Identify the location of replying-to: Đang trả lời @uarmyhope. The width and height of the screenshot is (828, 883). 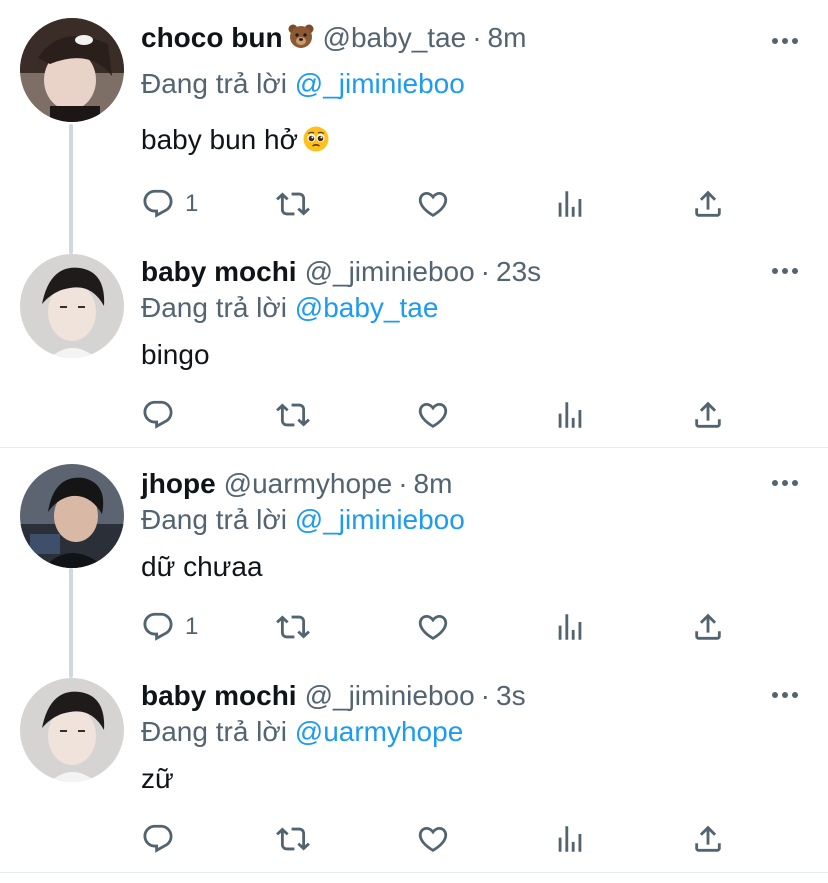
(302, 732).